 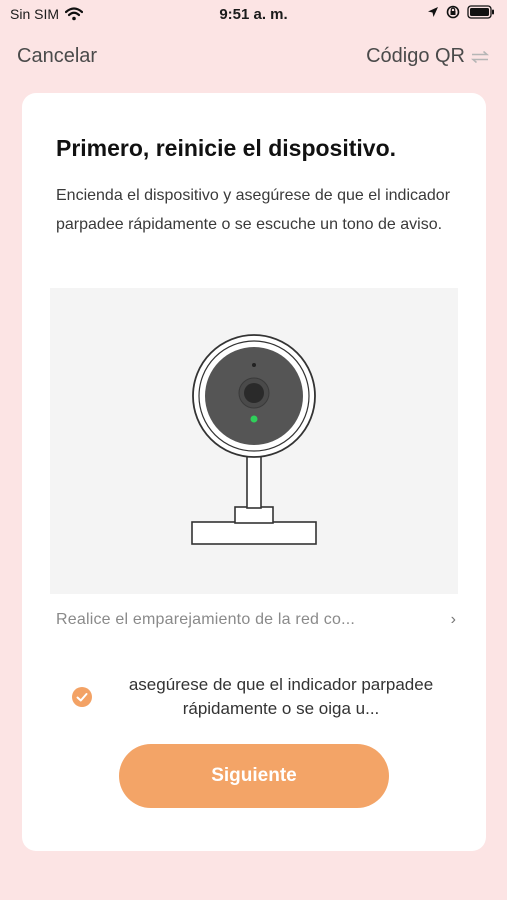 I want to click on location-icon, so click(x=433, y=12).